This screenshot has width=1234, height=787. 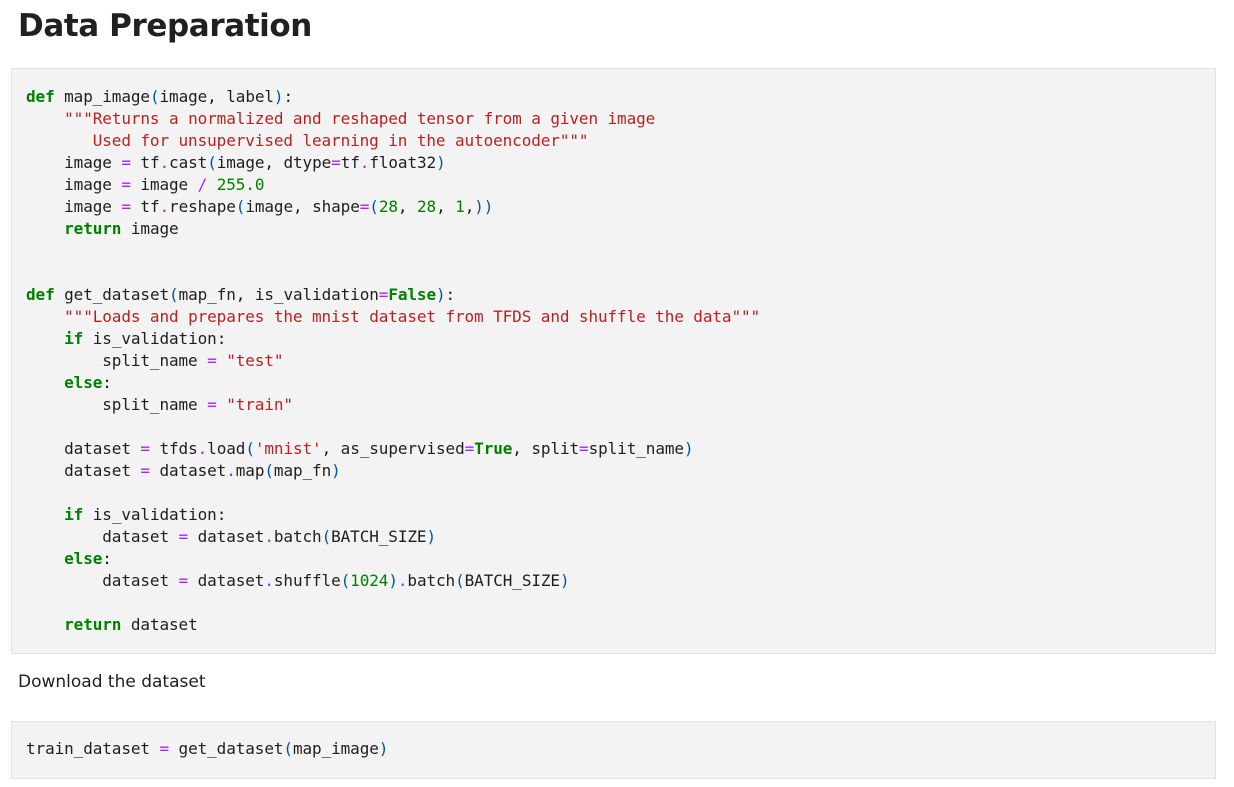 What do you see at coordinates (620, 229) in the screenshot?
I see `code-line: return image` at bounding box center [620, 229].